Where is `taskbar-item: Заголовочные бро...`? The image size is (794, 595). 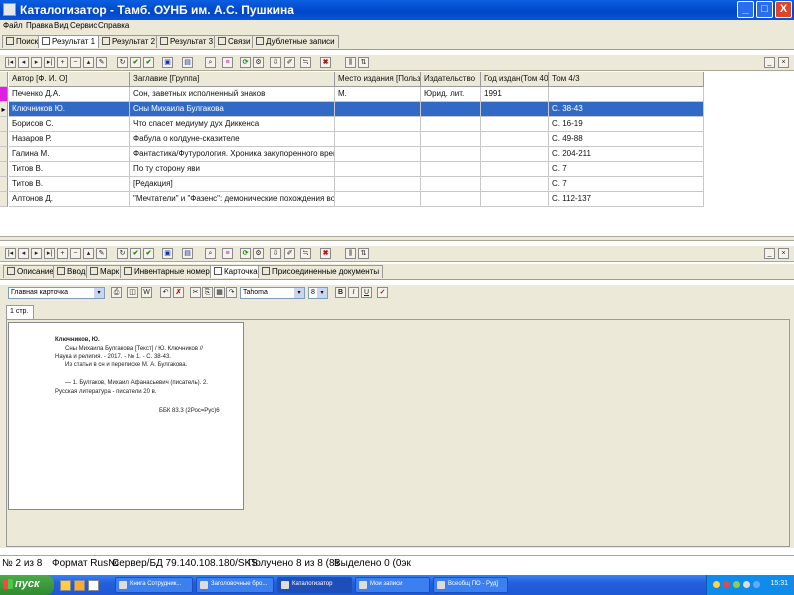 taskbar-item: Заголовочные бро... is located at coordinates (235, 585).